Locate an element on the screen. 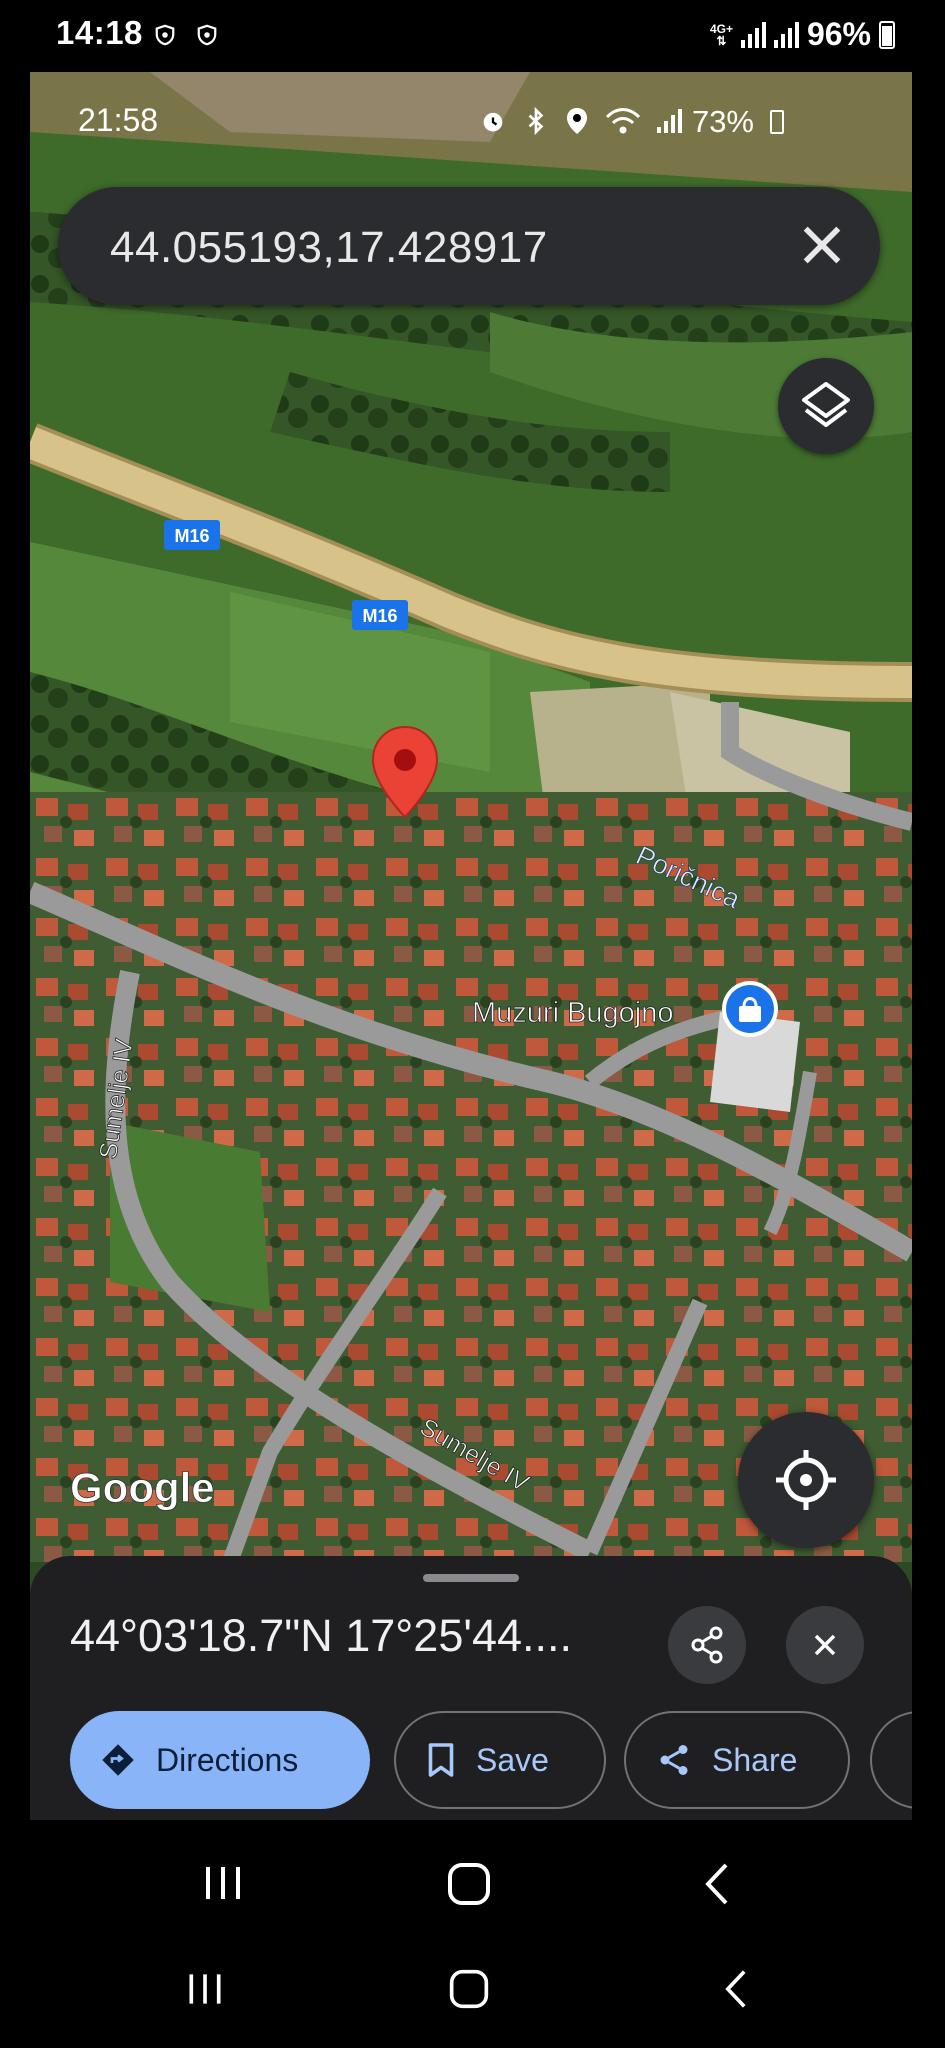 The width and height of the screenshot is (945, 2048). my-location-button is located at coordinates (806, 1480).